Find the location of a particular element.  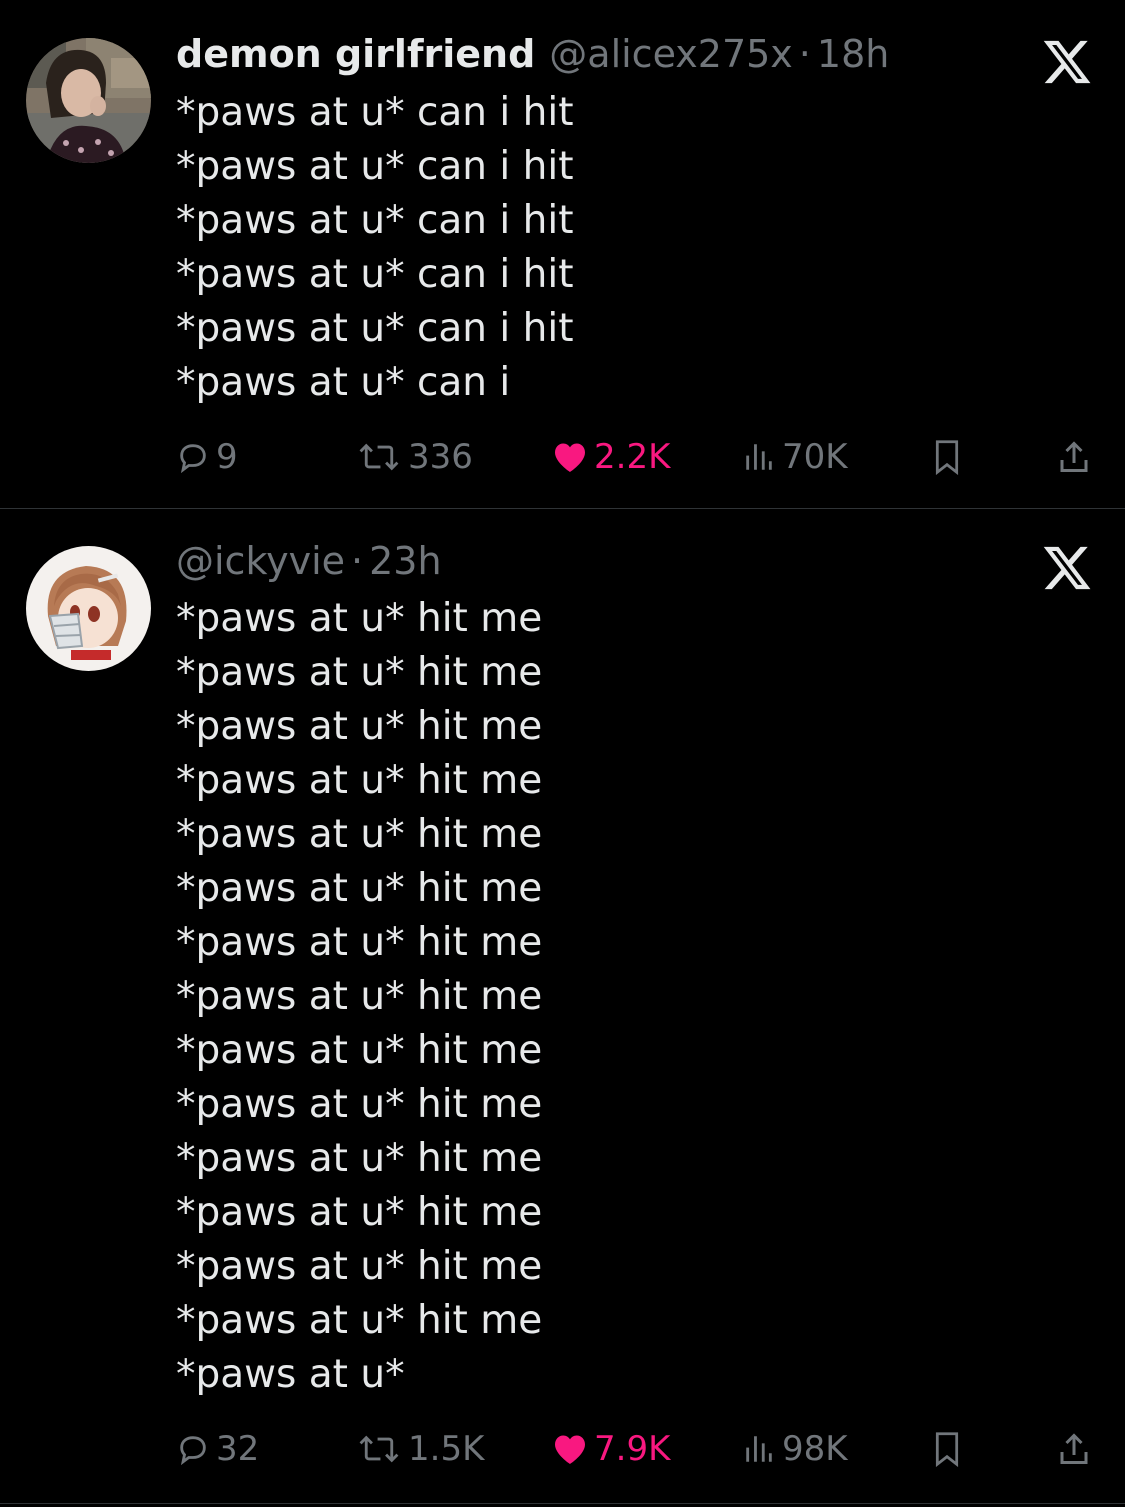

views-count: 98K is located at coordinates (815, 1449).